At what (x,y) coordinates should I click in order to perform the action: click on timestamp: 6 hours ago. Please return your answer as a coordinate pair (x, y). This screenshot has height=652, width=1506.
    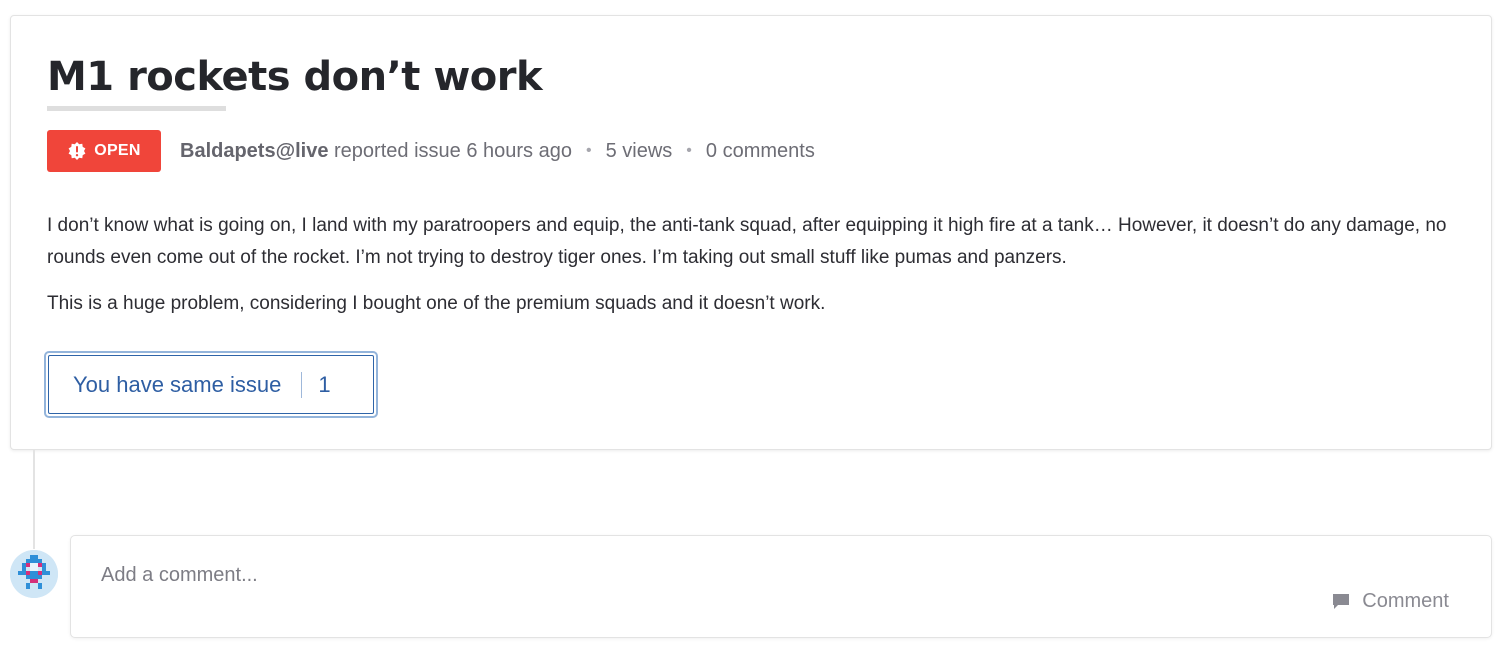
    Looking at the image, I should click on (519, 150).